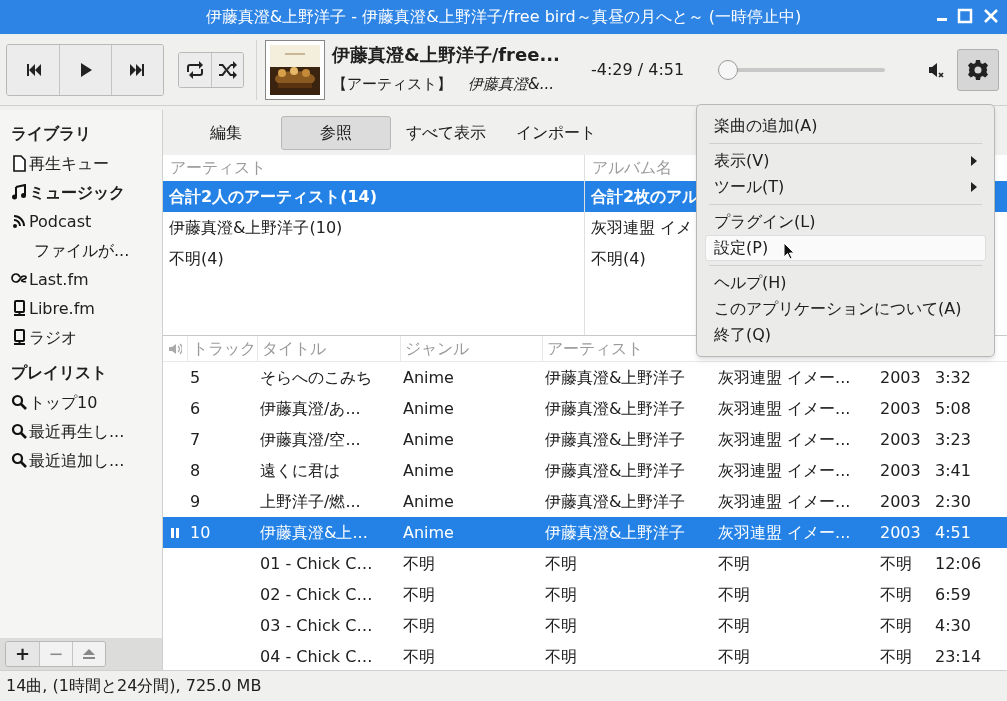 The image size is (1007, 701). What do you see at coordinates (953, 408) in the screenshot?
I see `table-cell: 5:08` at bounding box center [953, 408].